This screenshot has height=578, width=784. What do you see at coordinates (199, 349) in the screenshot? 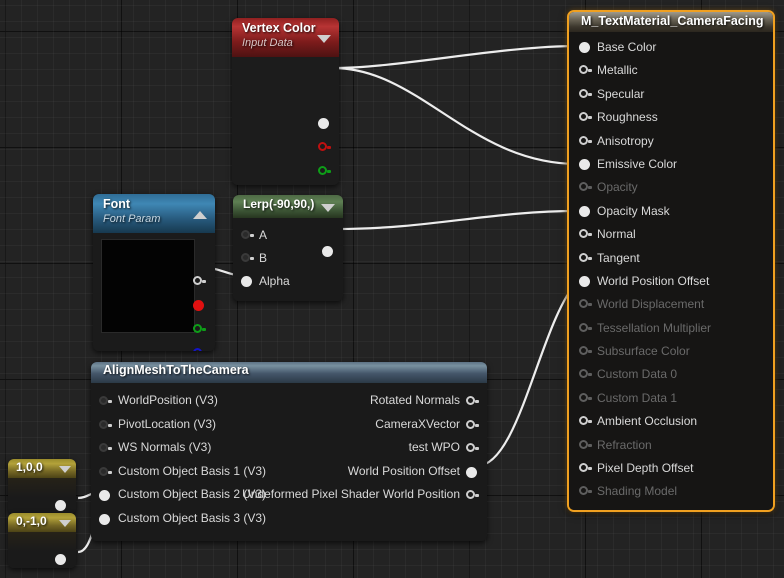
I see `pin-font-b` at bounding box center [199, 349].